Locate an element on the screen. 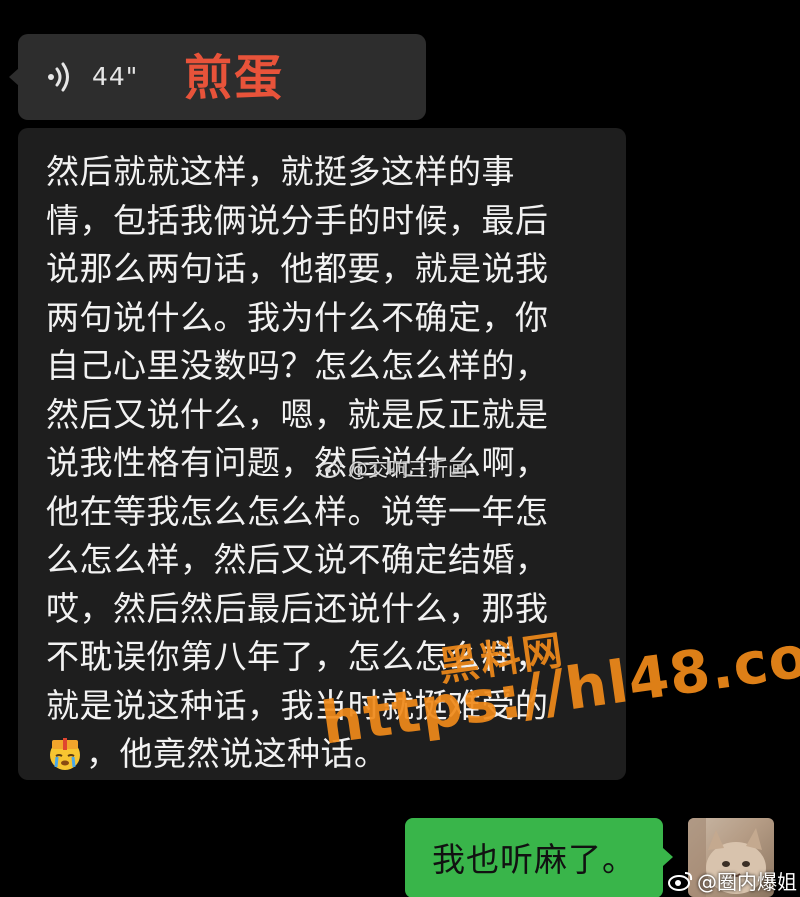  transcript-line: 然后就就这样，就挺多这样的事 is located at coordinates (280, 171).